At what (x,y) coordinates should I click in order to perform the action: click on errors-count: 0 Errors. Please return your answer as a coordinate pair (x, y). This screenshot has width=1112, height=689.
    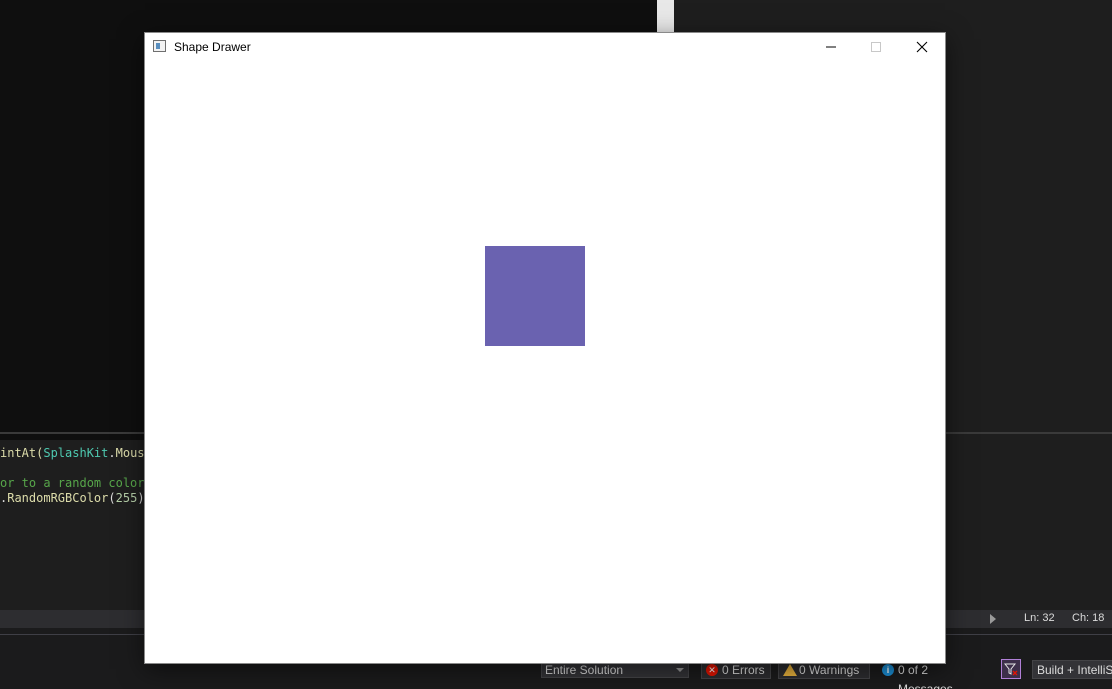
    Looking at the image, I should click on (743, 670).